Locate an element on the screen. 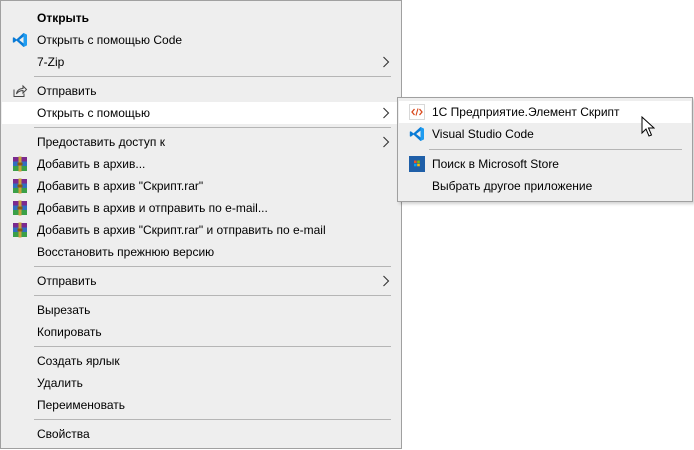 This screenshot has width=694, height=450. submenu-separator is located at coordinates (555, 149).